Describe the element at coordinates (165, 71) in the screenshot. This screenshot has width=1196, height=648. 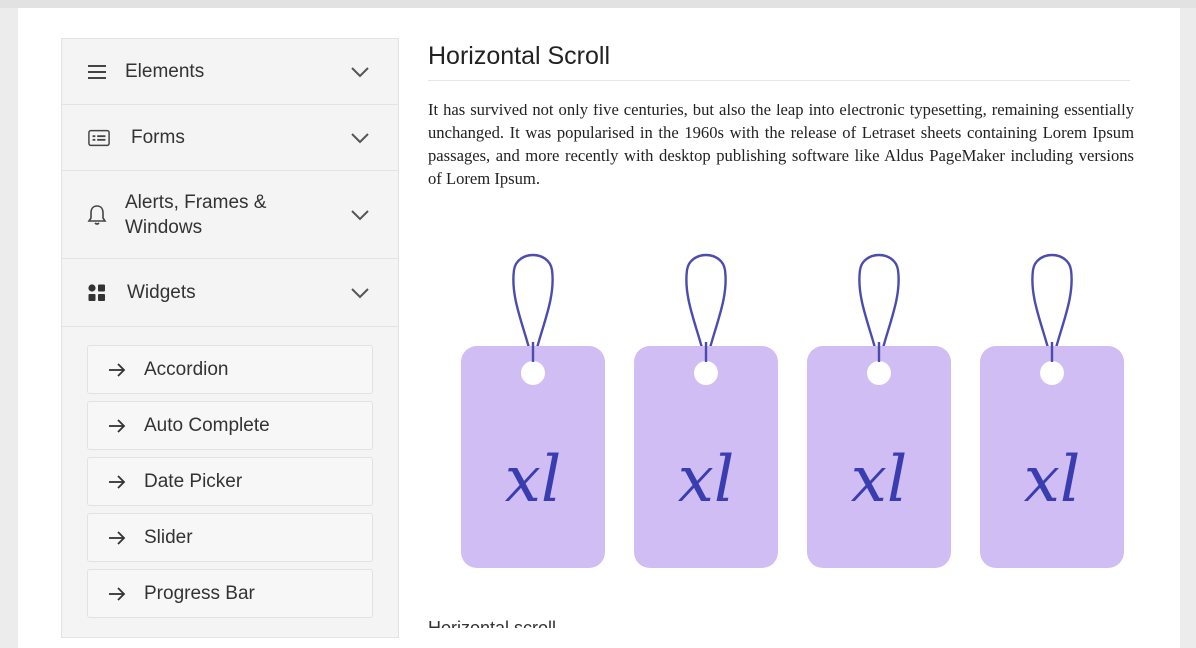
I see `sidebar-group-label: Elements` at that location.